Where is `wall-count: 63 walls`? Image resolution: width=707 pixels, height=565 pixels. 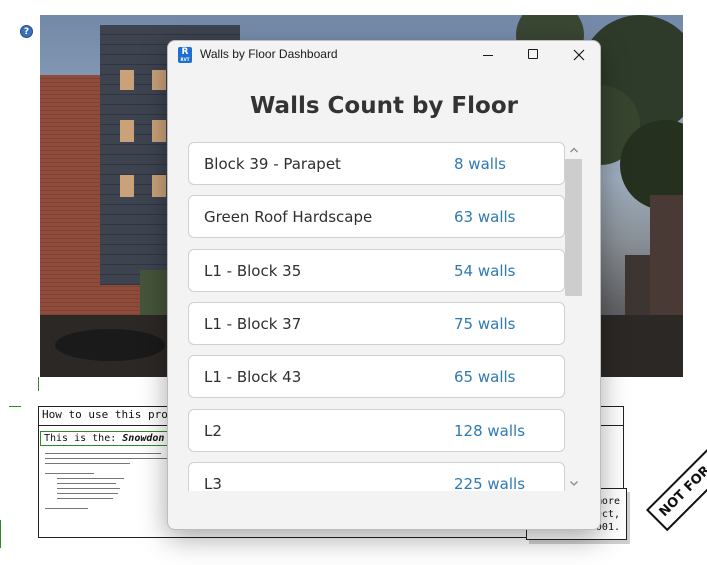
wall-count: 63 walls is located at coordinates (485, 217).